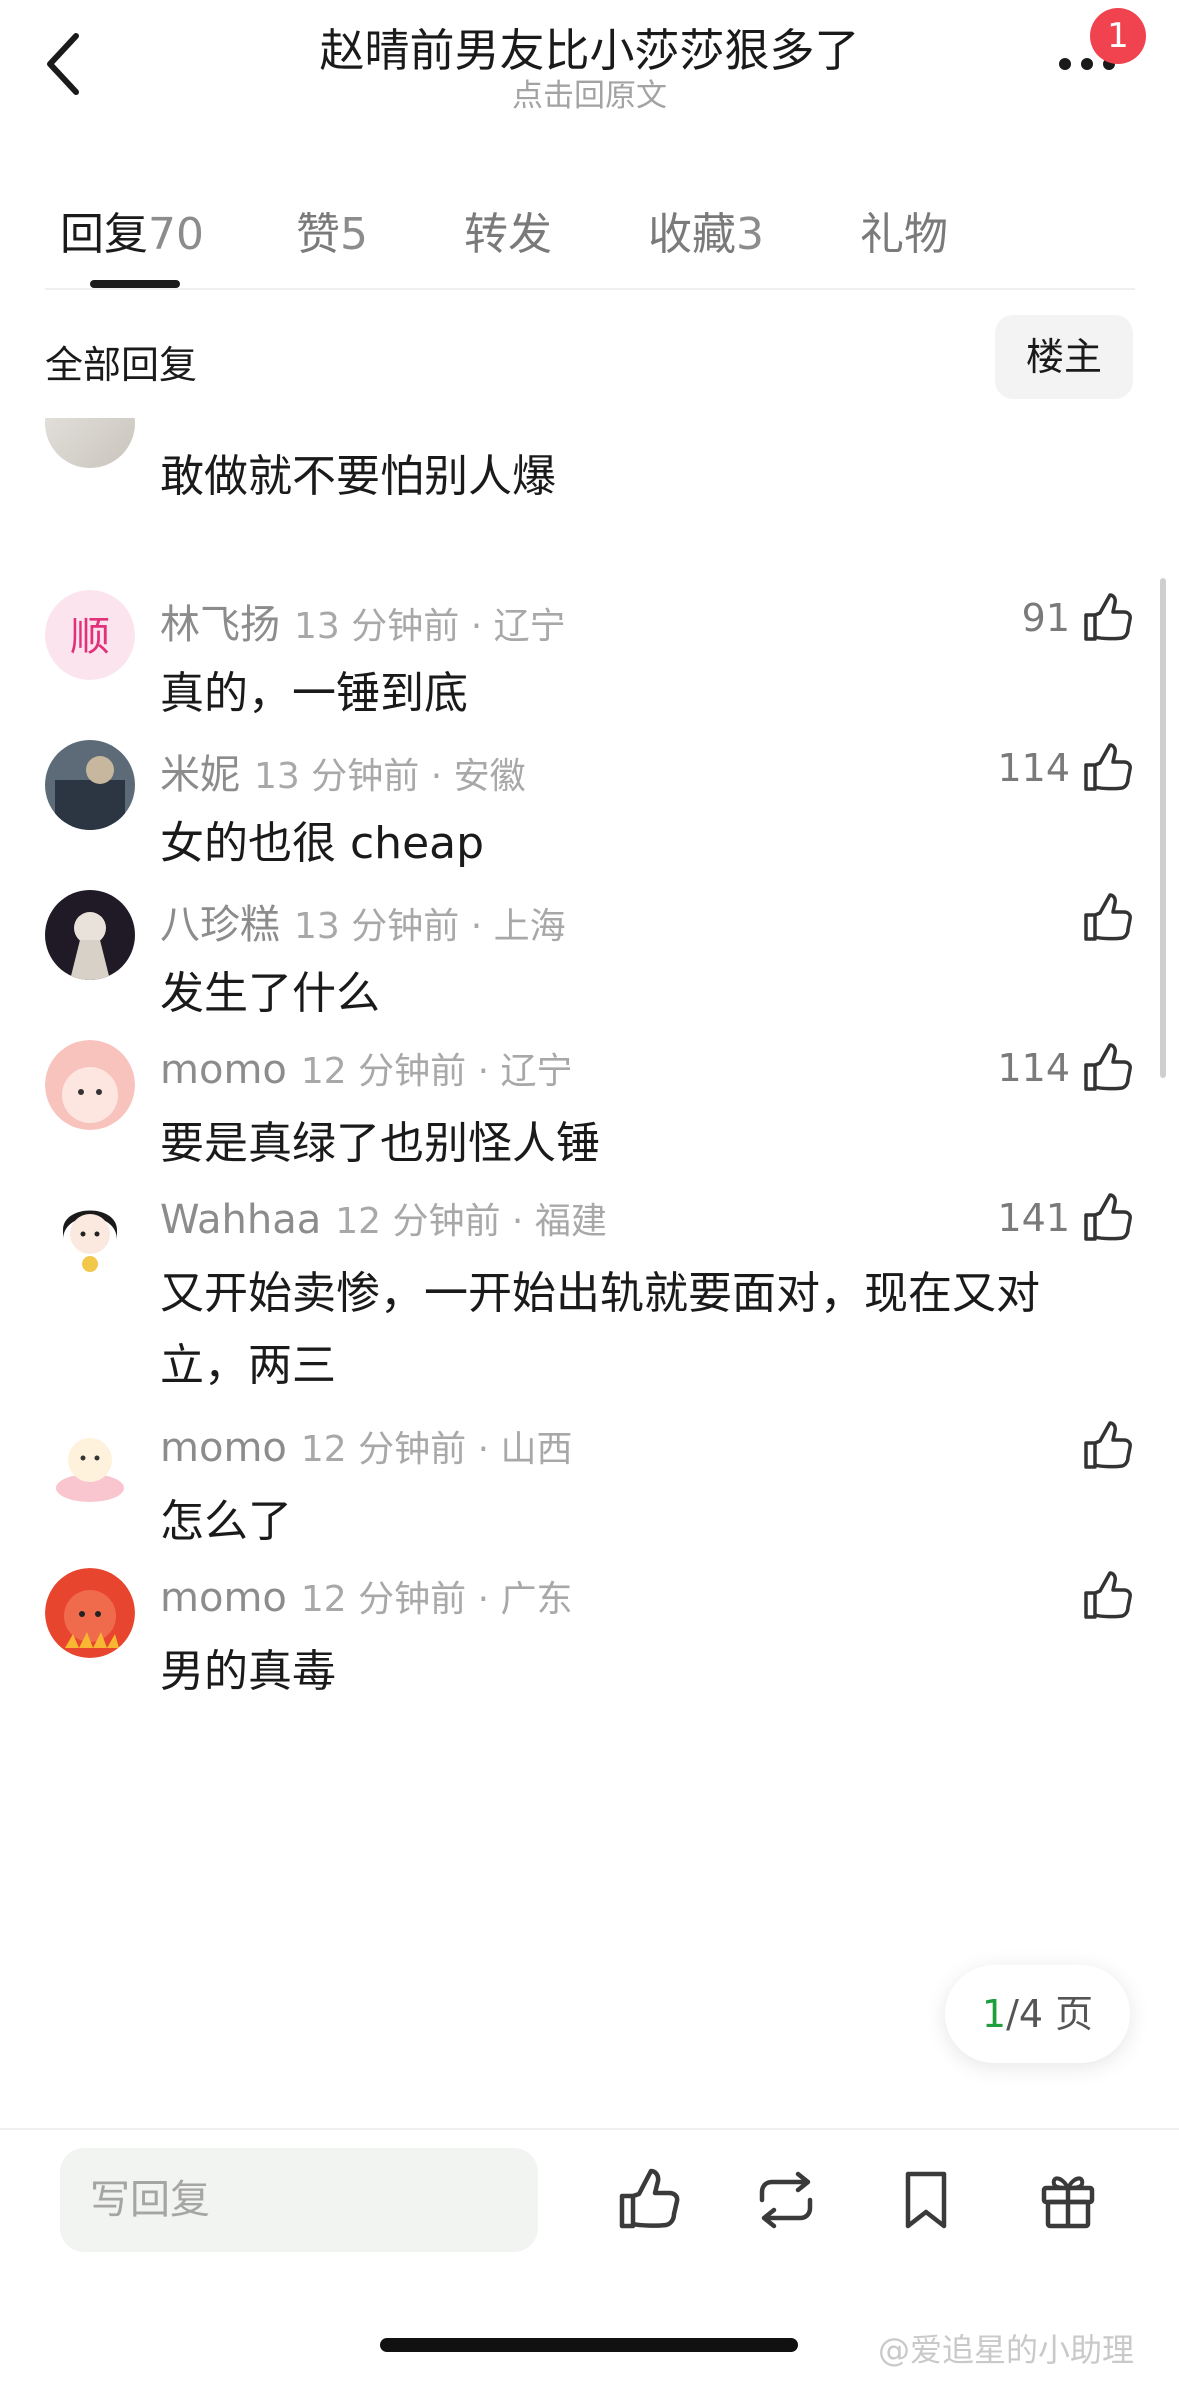 The width and height of the screenshot is (1179, 2381). I want to click on like-button: 91, so click(1078, 618).